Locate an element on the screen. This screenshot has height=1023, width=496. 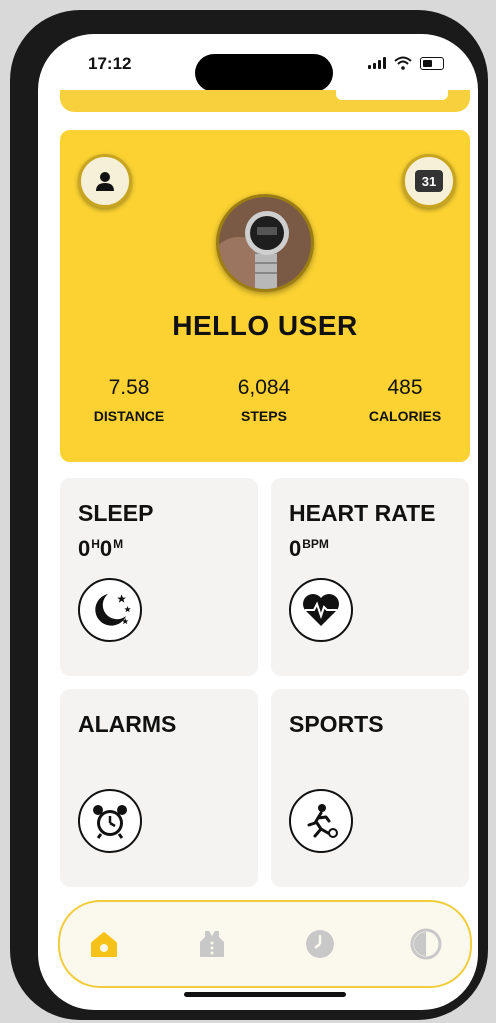
heart-rate-value: 0BPM is located at coordinates (309, 548).